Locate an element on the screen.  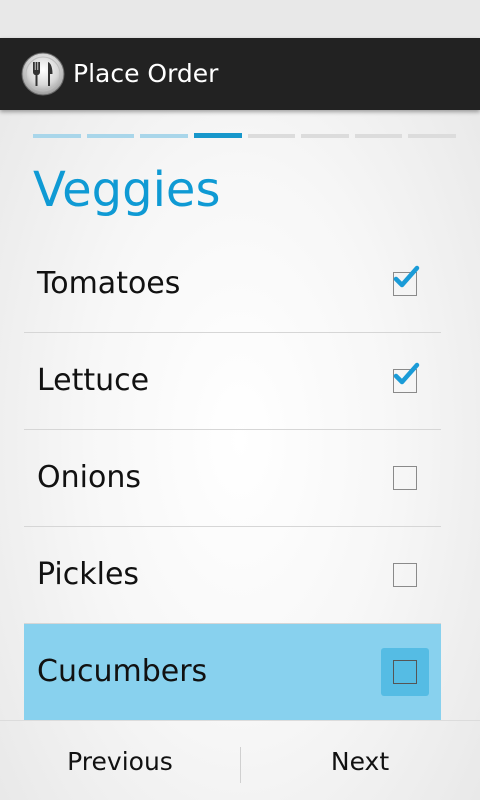
action-bar-title: Place Order is located at coordinates (146, 73).